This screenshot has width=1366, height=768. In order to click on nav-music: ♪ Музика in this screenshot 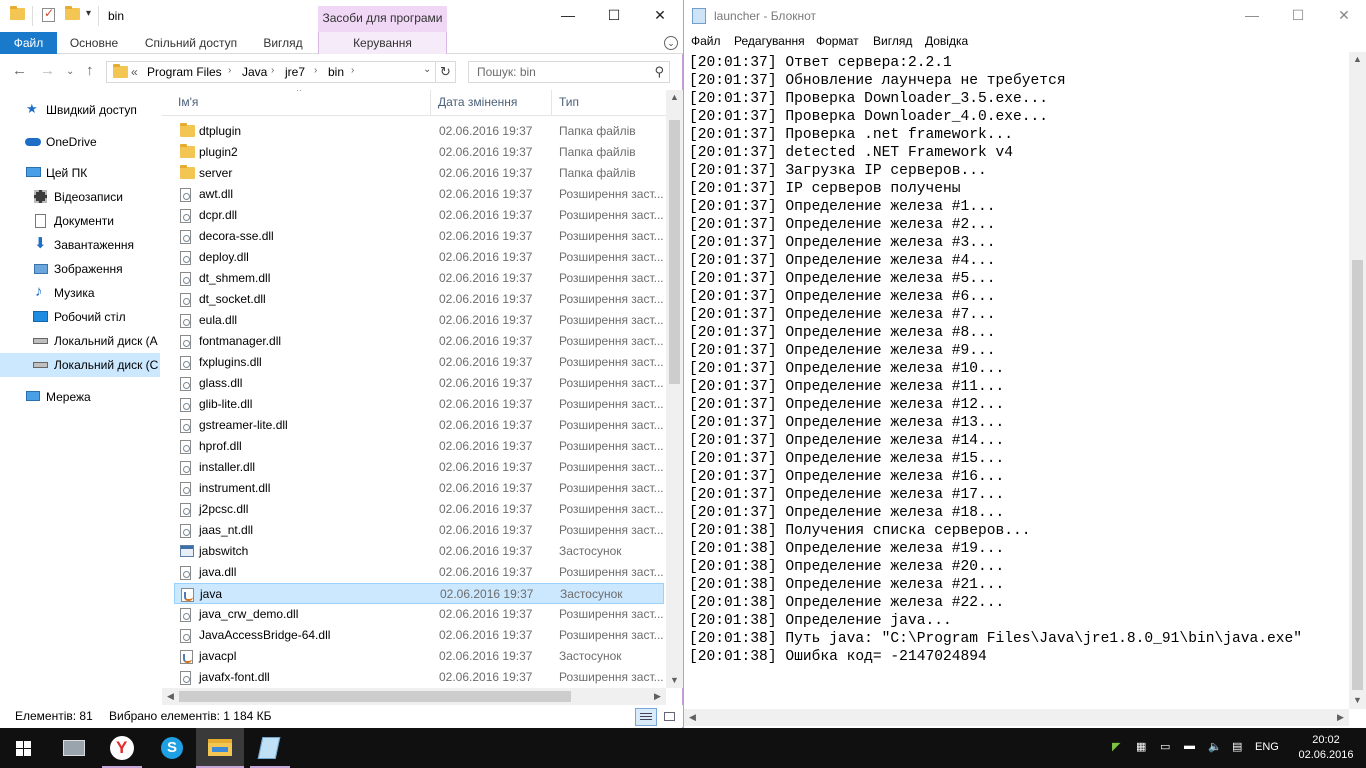, I will do `click(80, 293)`.